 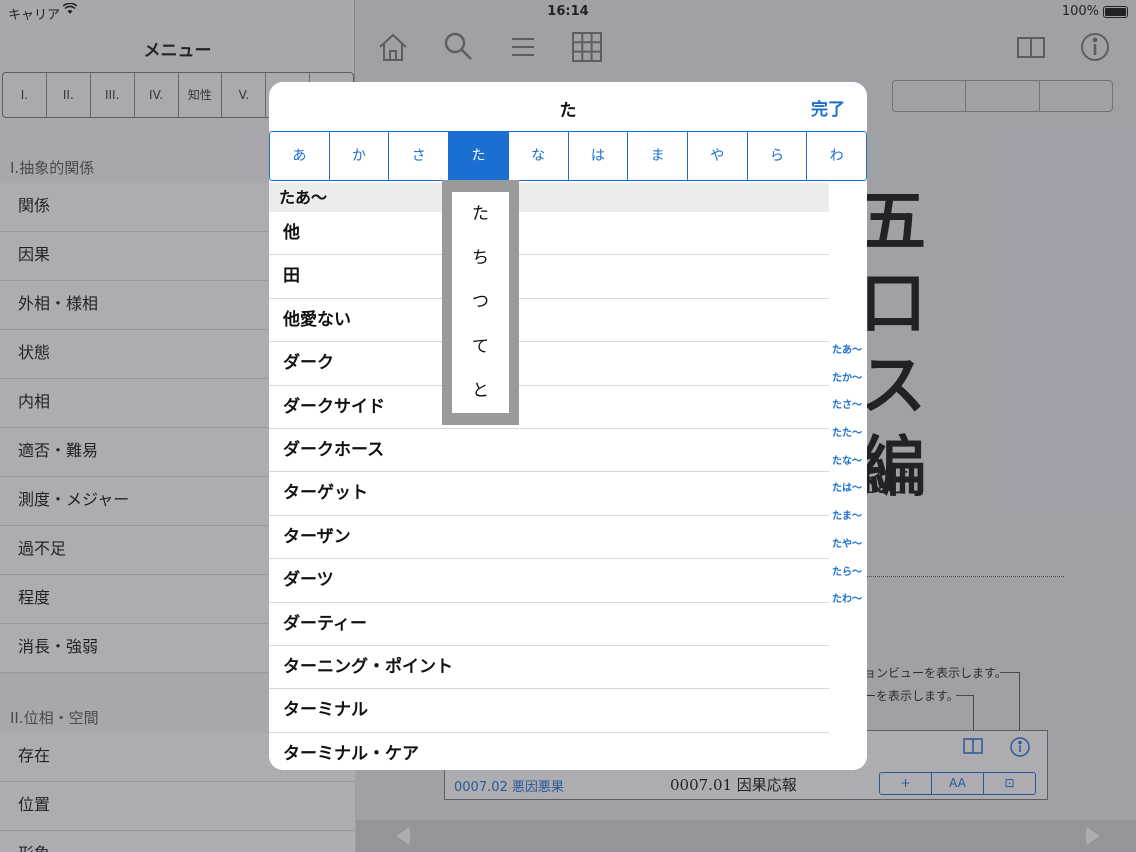 I want to click on sub-kana-item: ち, so click(x=480, y=258).